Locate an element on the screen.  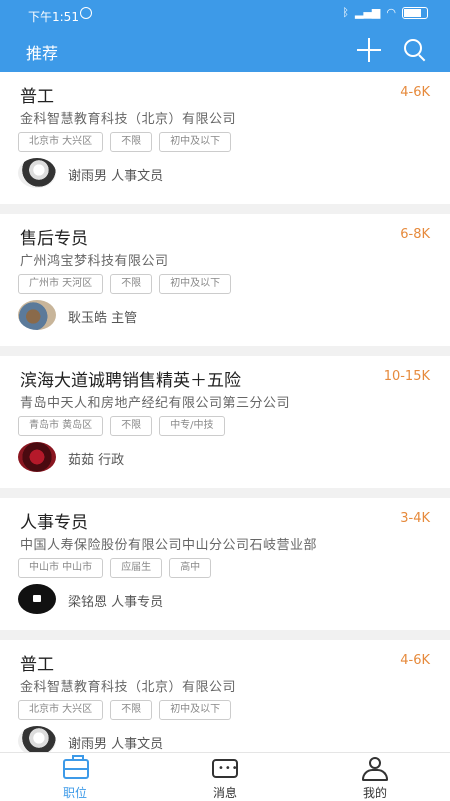
tab-label: 我的 is located at coordinates (374, 793).